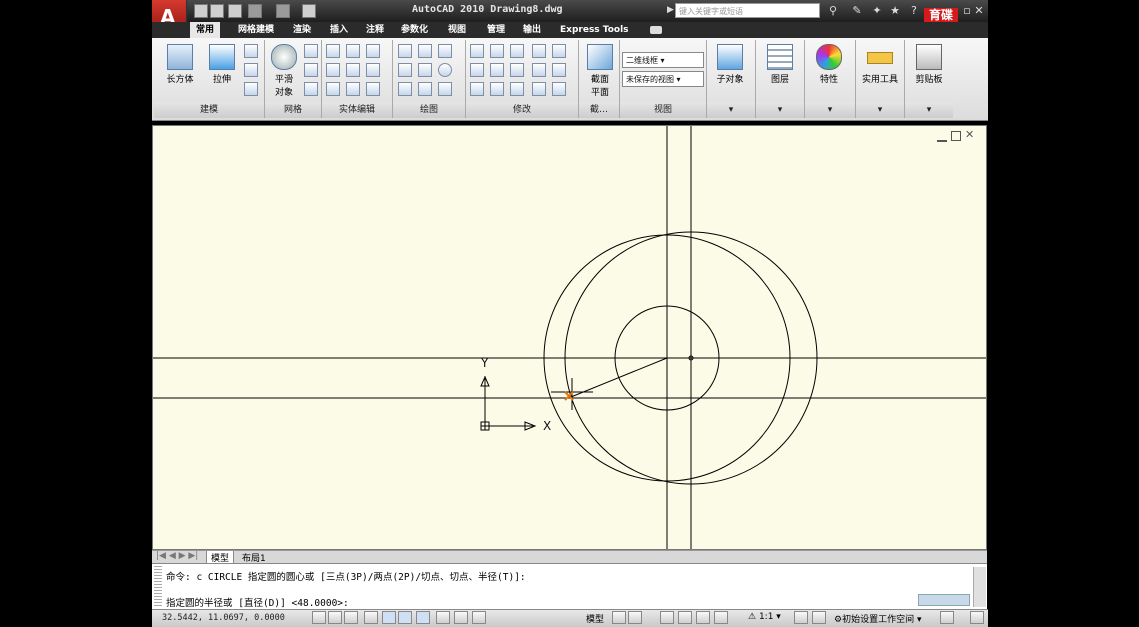 The image size is (1139, 627). Describe the element at coordinates (223, 618) in the screenshot. I see `coordinates-display: 32.5442, 11.0697, 0.0000` at that location.